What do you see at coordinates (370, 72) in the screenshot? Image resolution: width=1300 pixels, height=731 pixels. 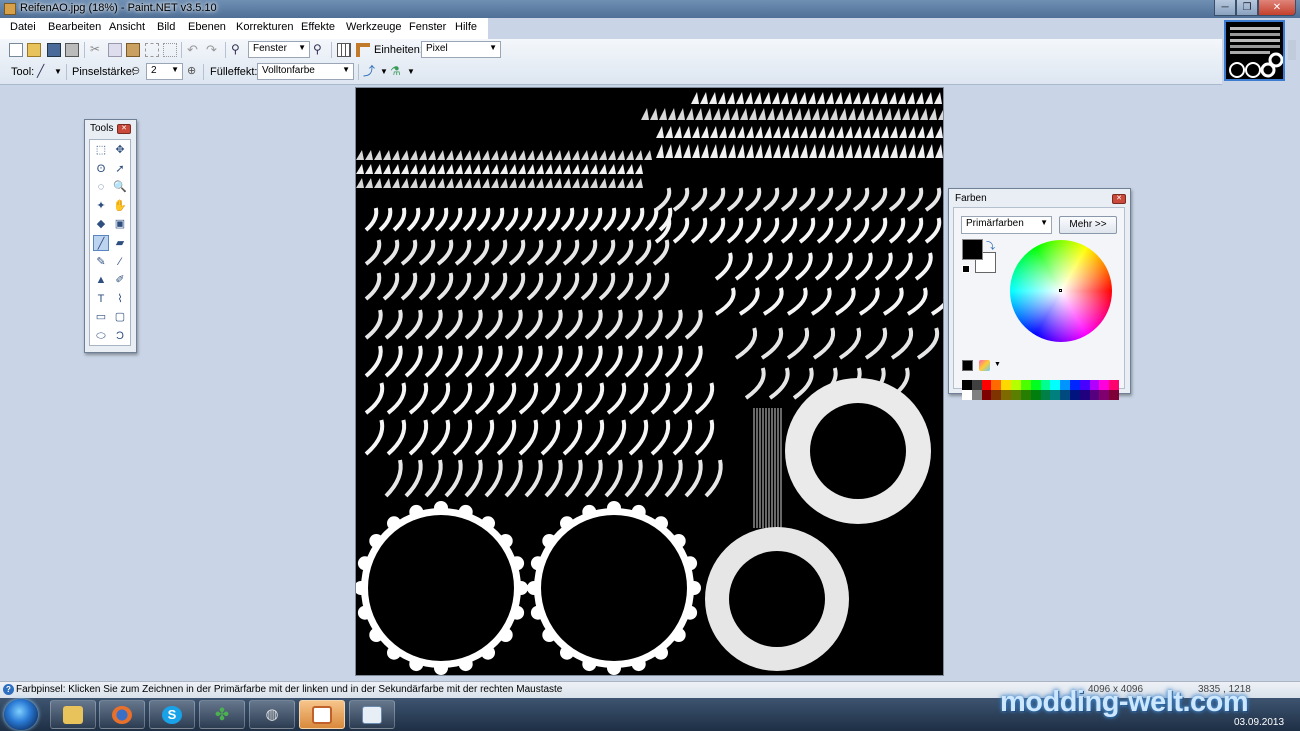 I see `antialiasing-icon: ⤴` at bounding box center [370, 72].